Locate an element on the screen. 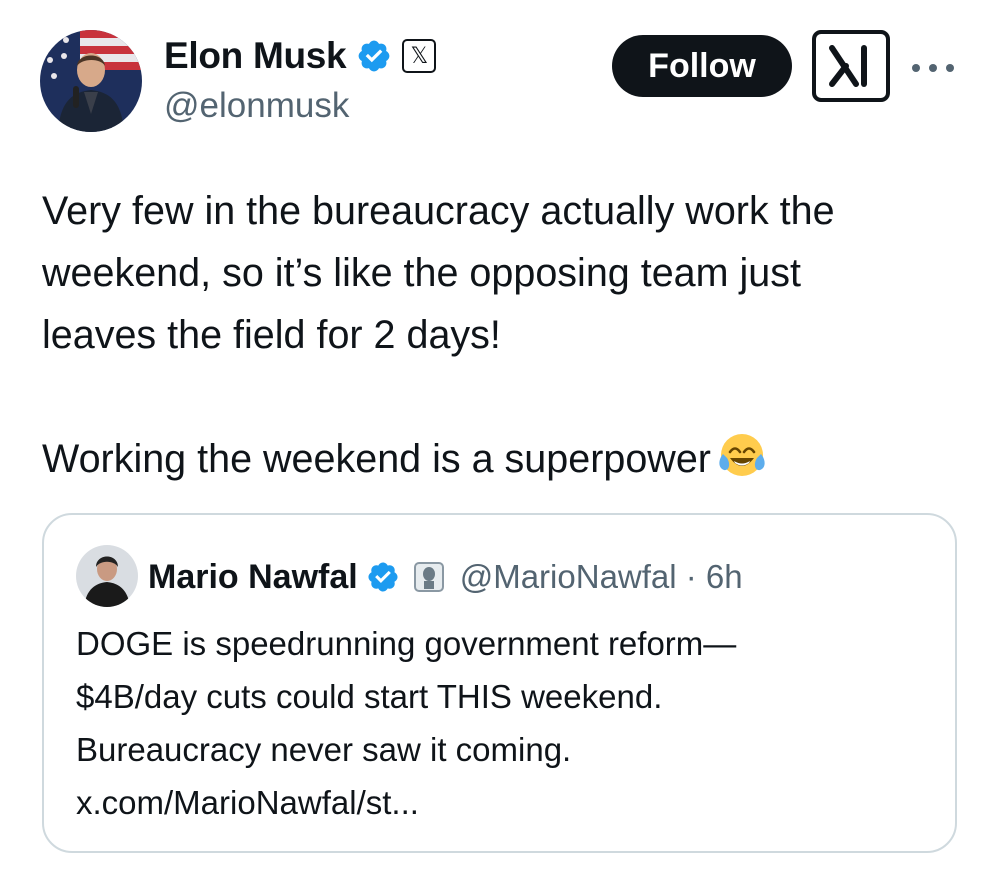 This screenshot has height=874, width=1000. author-avatar is located at coordinates (91, 81).